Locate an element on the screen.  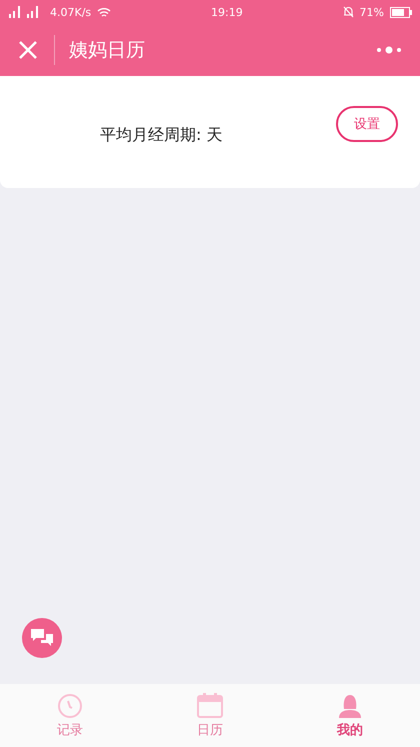
chat-button is located at coordinates (42, 638).